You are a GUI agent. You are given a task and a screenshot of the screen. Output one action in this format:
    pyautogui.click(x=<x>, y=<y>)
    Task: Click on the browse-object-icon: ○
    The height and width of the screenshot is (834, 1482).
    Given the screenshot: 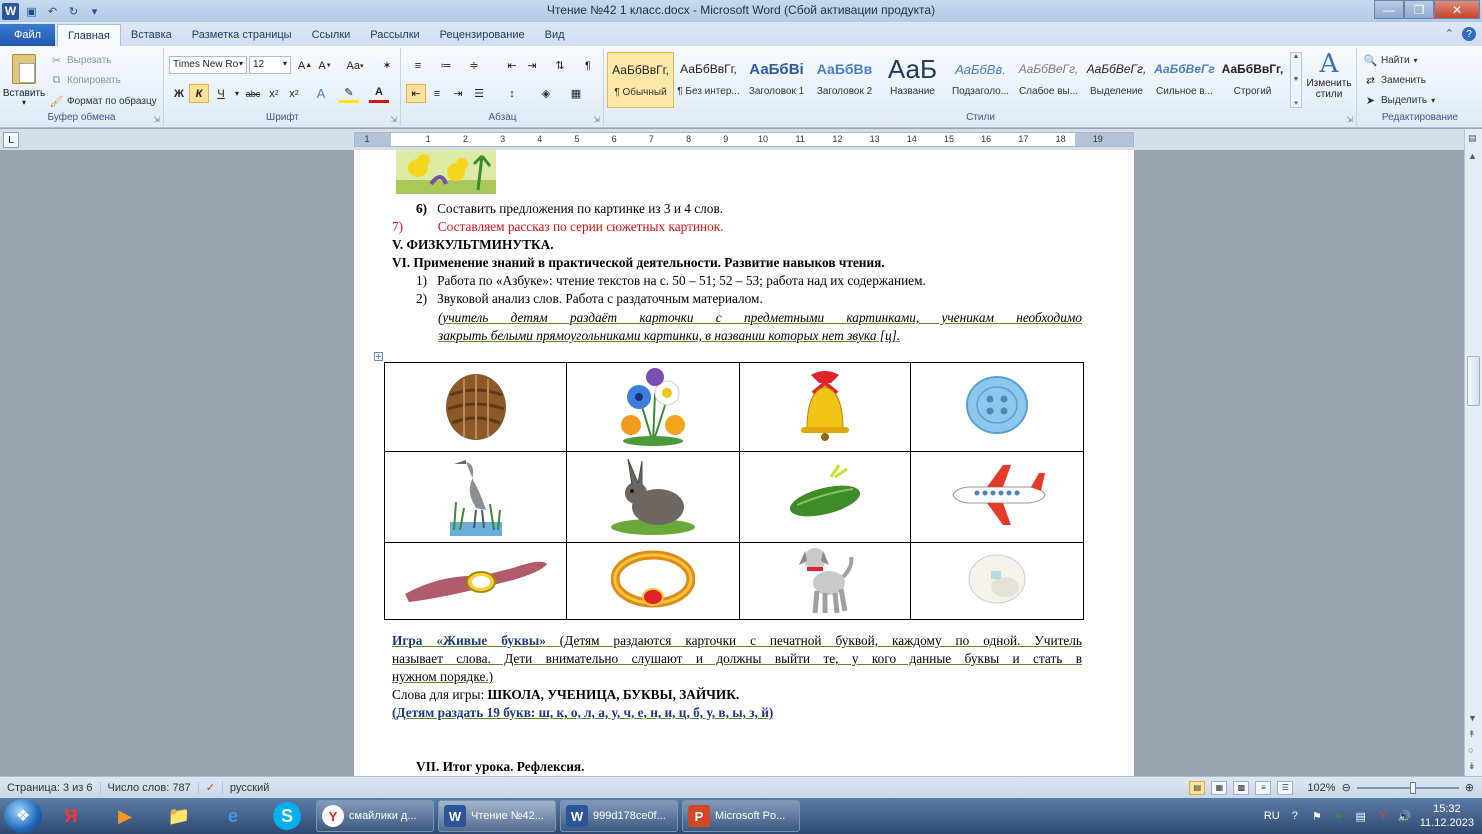 What is the action you would take?
    pyautogui.click(x=1470, y=750)
    